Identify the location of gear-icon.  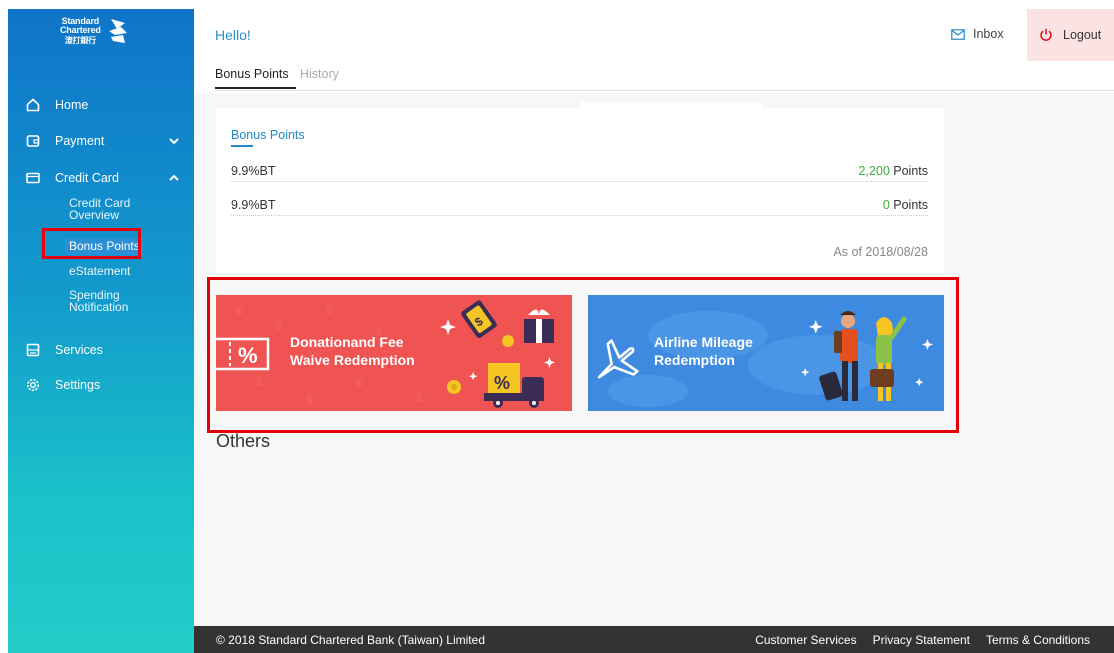
(33, 385).